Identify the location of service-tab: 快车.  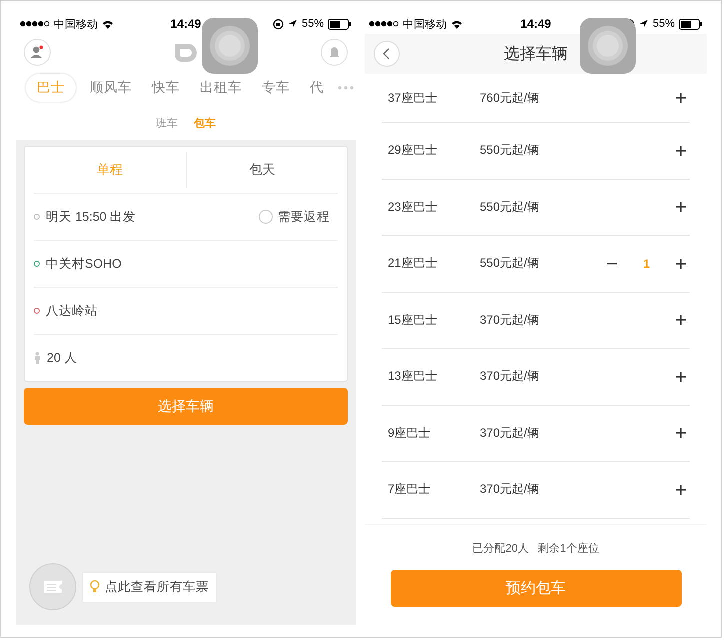
(166, 88).